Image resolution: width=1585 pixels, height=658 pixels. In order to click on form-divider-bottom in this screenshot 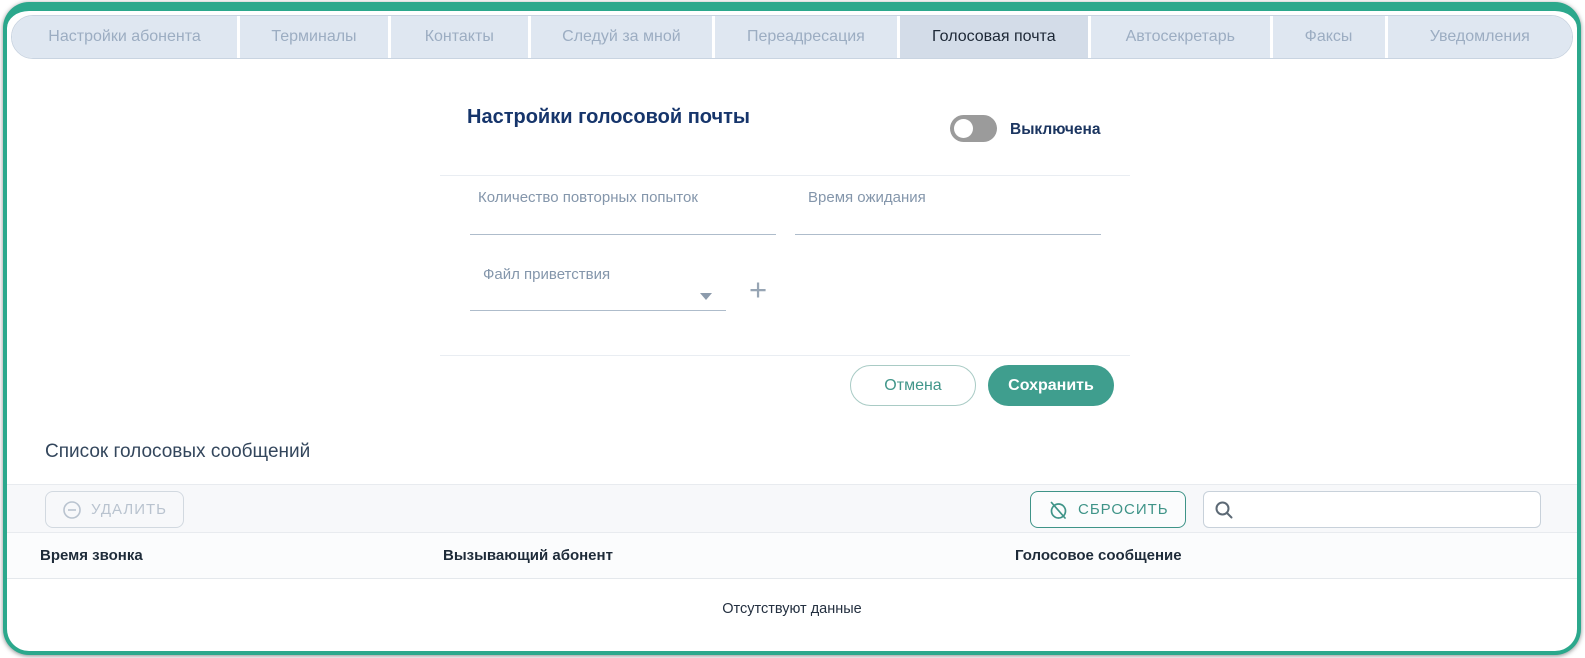, I will do `click(785, 355)`.